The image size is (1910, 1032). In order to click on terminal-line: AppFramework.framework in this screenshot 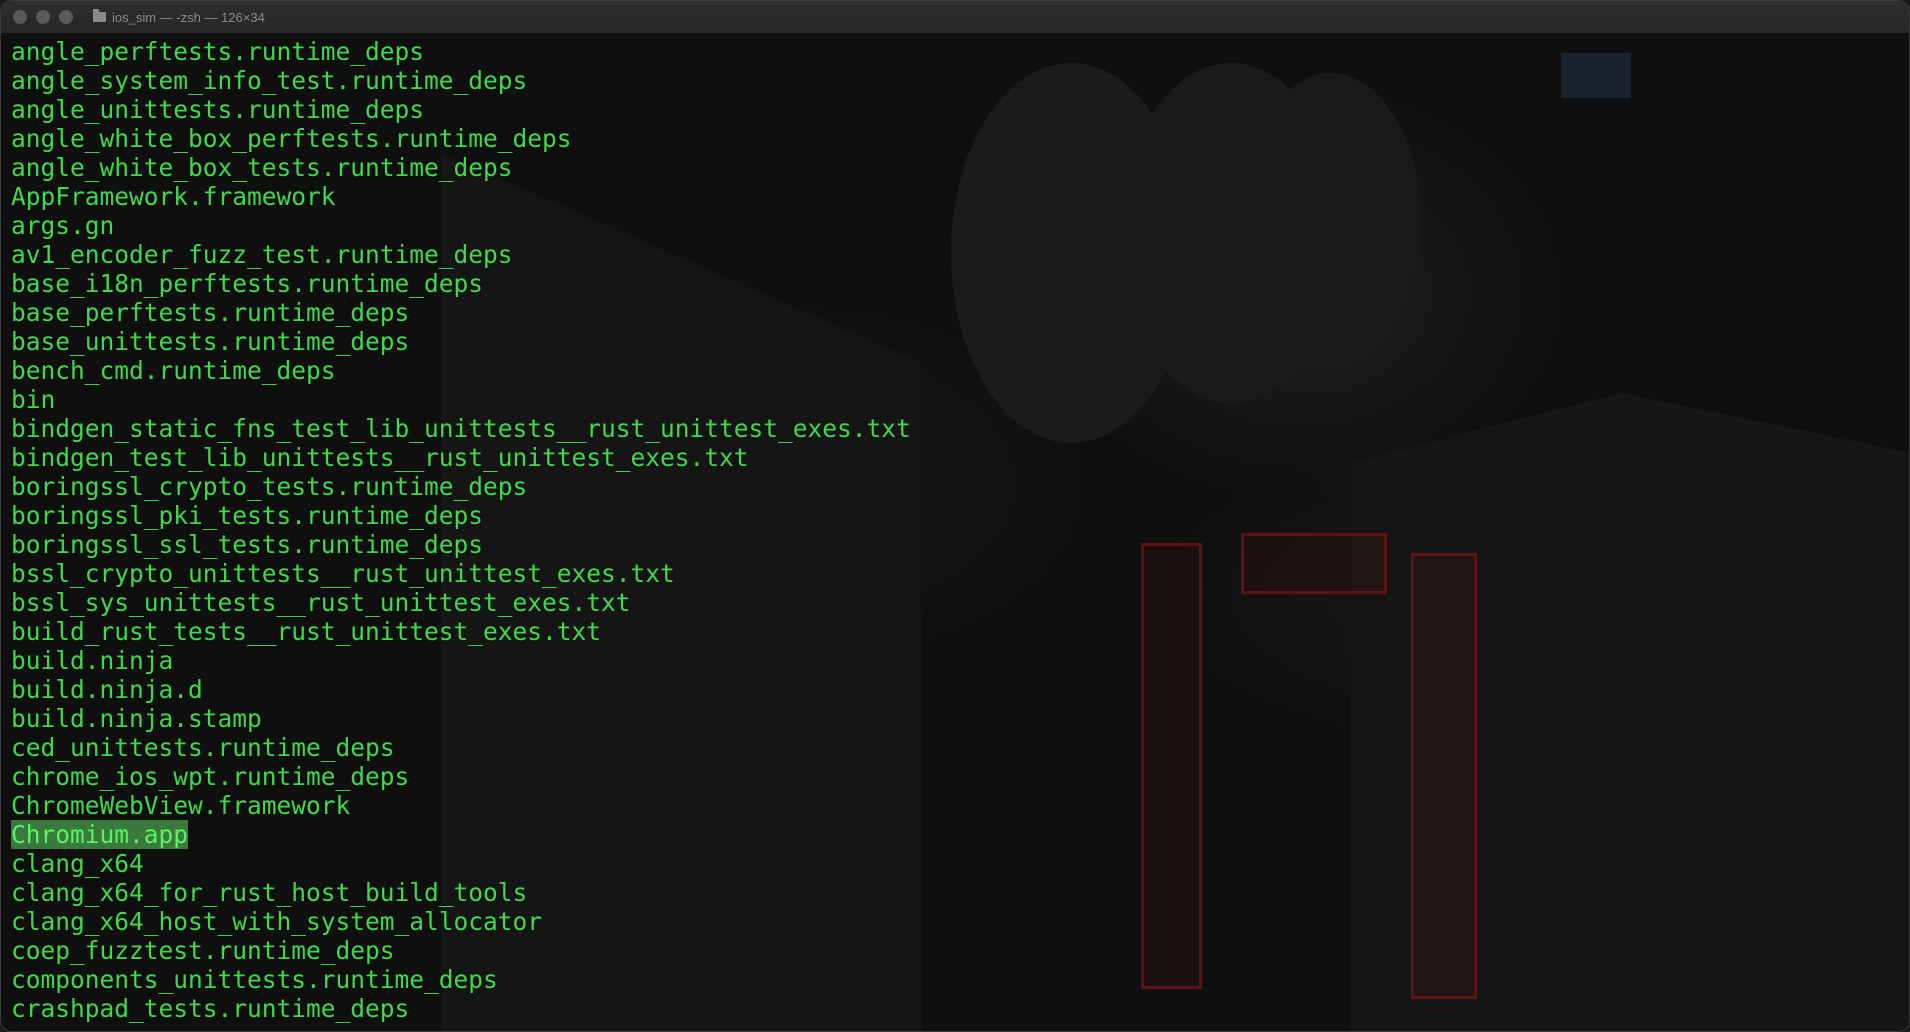, I will do `click(461, 196)`.